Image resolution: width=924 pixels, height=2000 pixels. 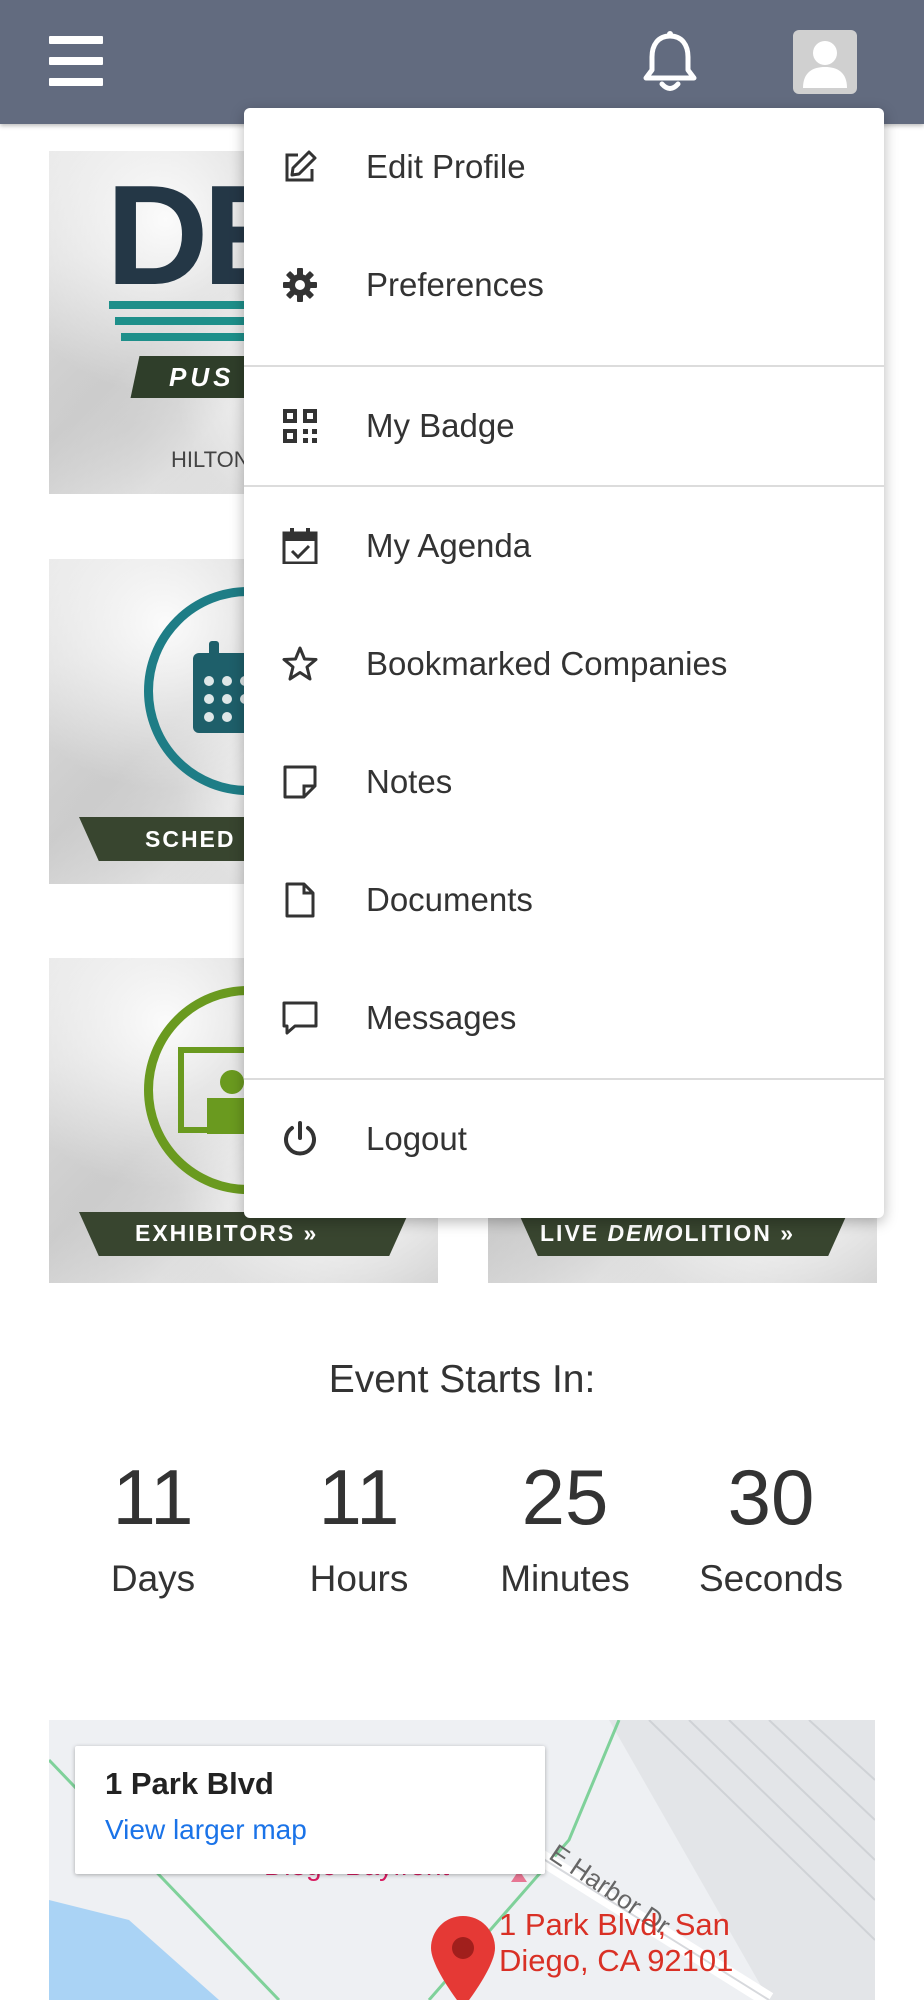 What do you see at coordinates (449, 545) in the screenshot?
I see `menu-item-label: My Agenda` at bounding box center [449, 545].